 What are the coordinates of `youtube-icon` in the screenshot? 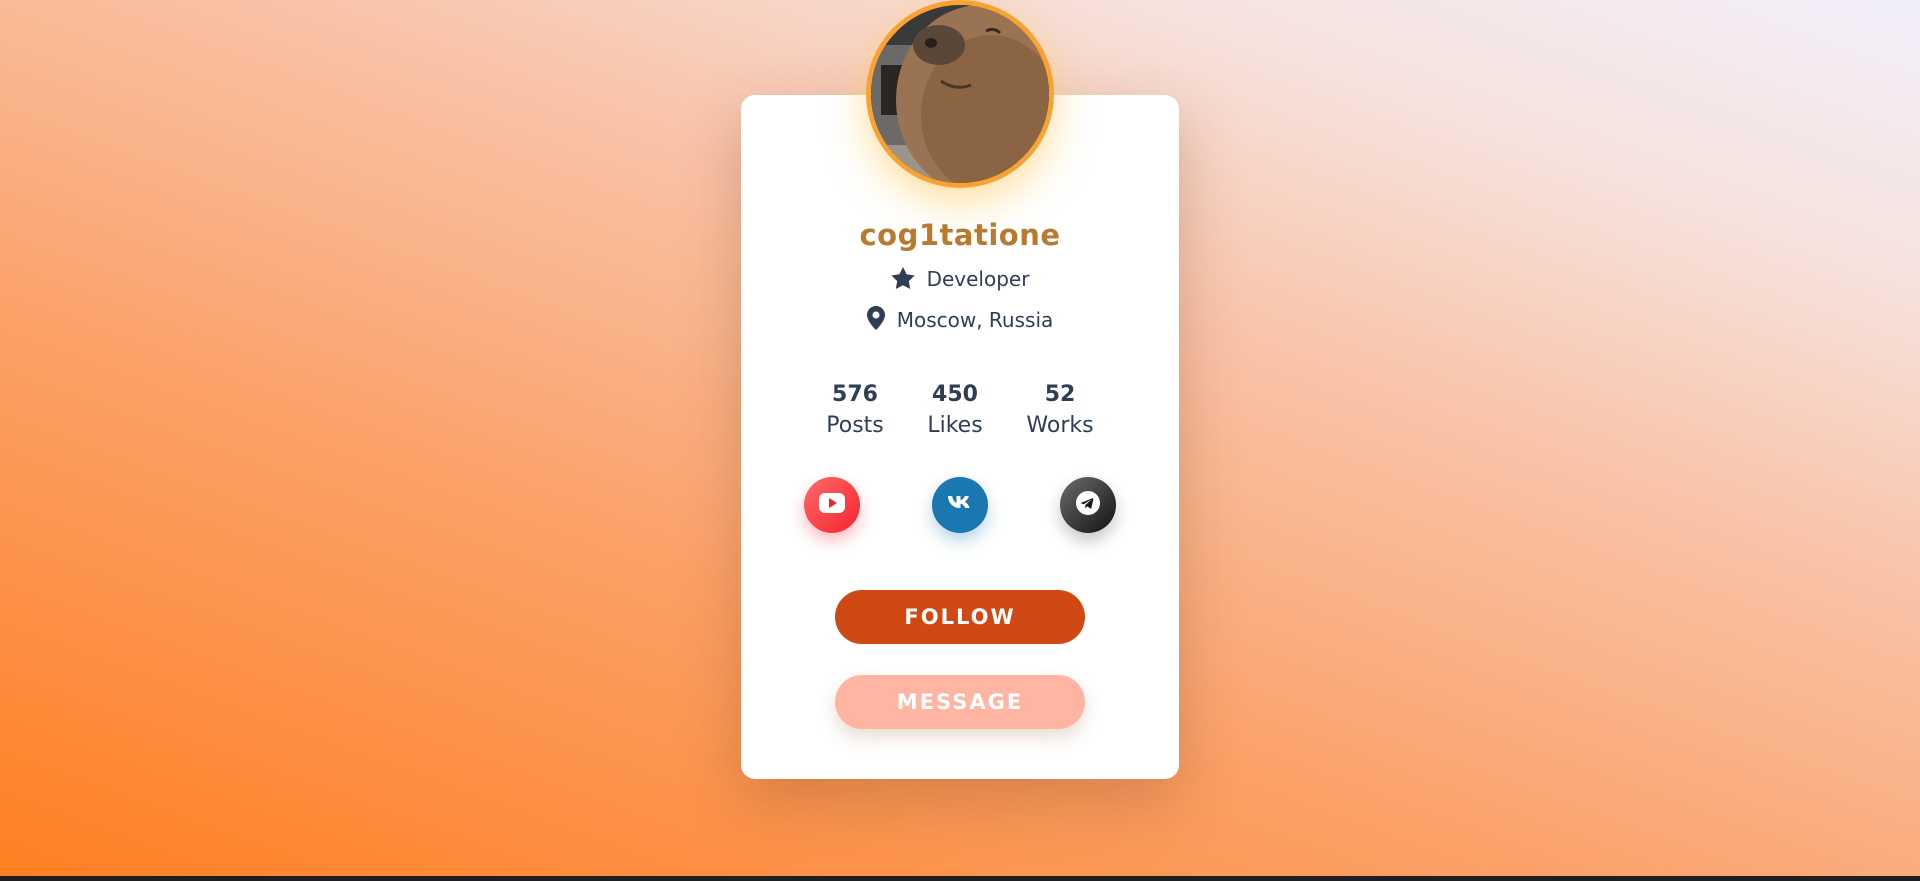 It's located at (832, 505).